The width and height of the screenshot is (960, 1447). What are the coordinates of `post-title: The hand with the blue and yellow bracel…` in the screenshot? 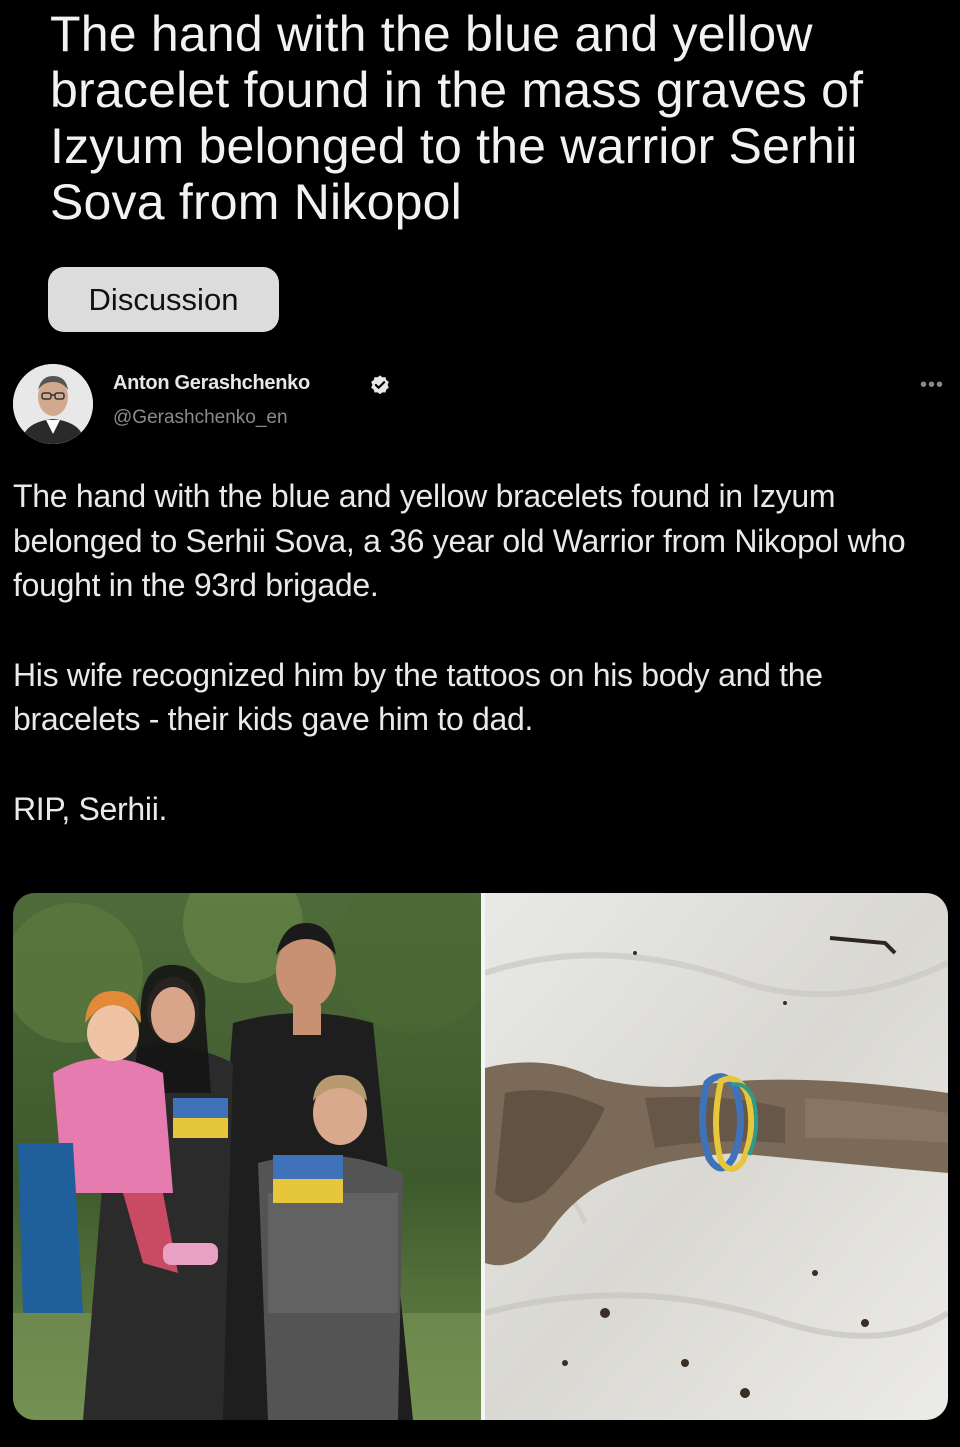 It's located at (457, 118).